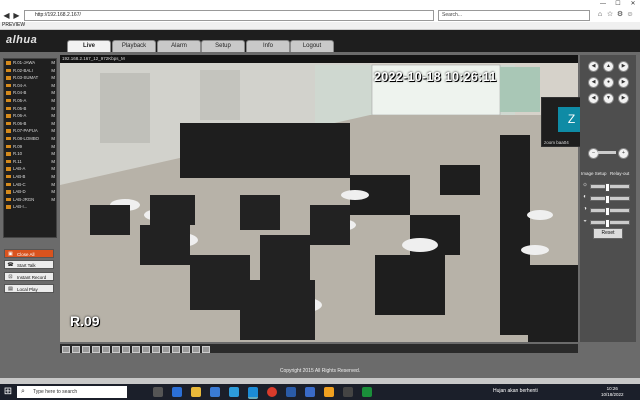 Image resolution: width=640 pixels, height=400 pixels. I want to click on ptz-center-button: ●, so click(608, 82).